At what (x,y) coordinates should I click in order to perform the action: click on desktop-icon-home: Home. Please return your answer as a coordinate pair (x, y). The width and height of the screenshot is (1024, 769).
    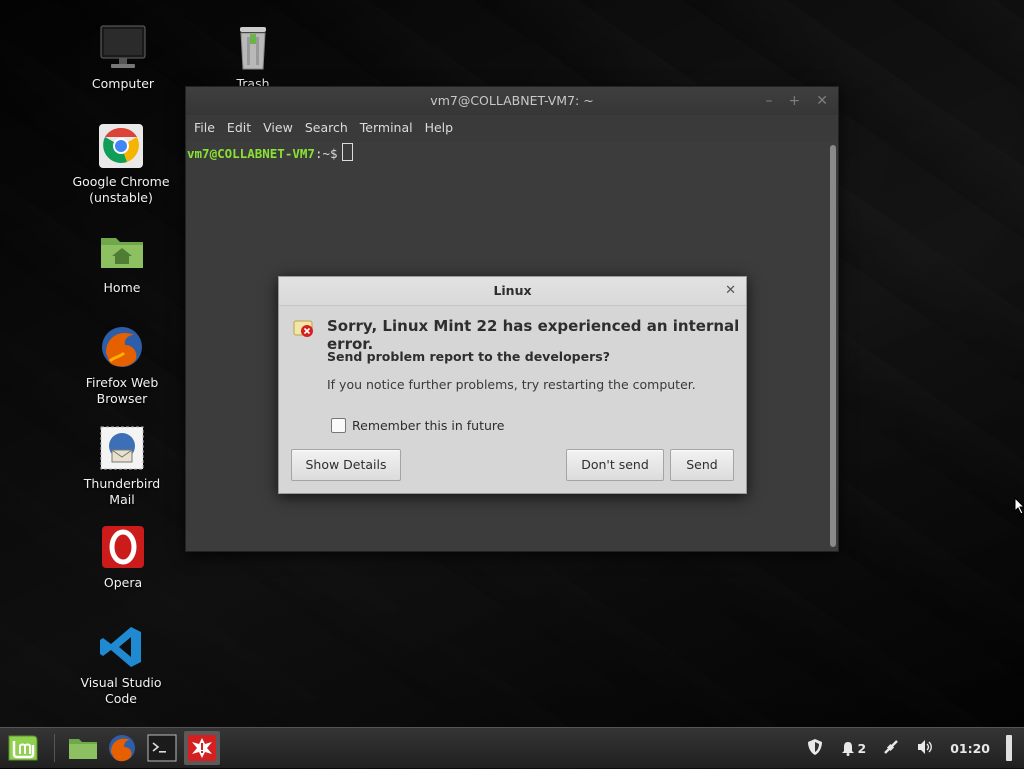
    Looking at the image, I should click on (122, 262).